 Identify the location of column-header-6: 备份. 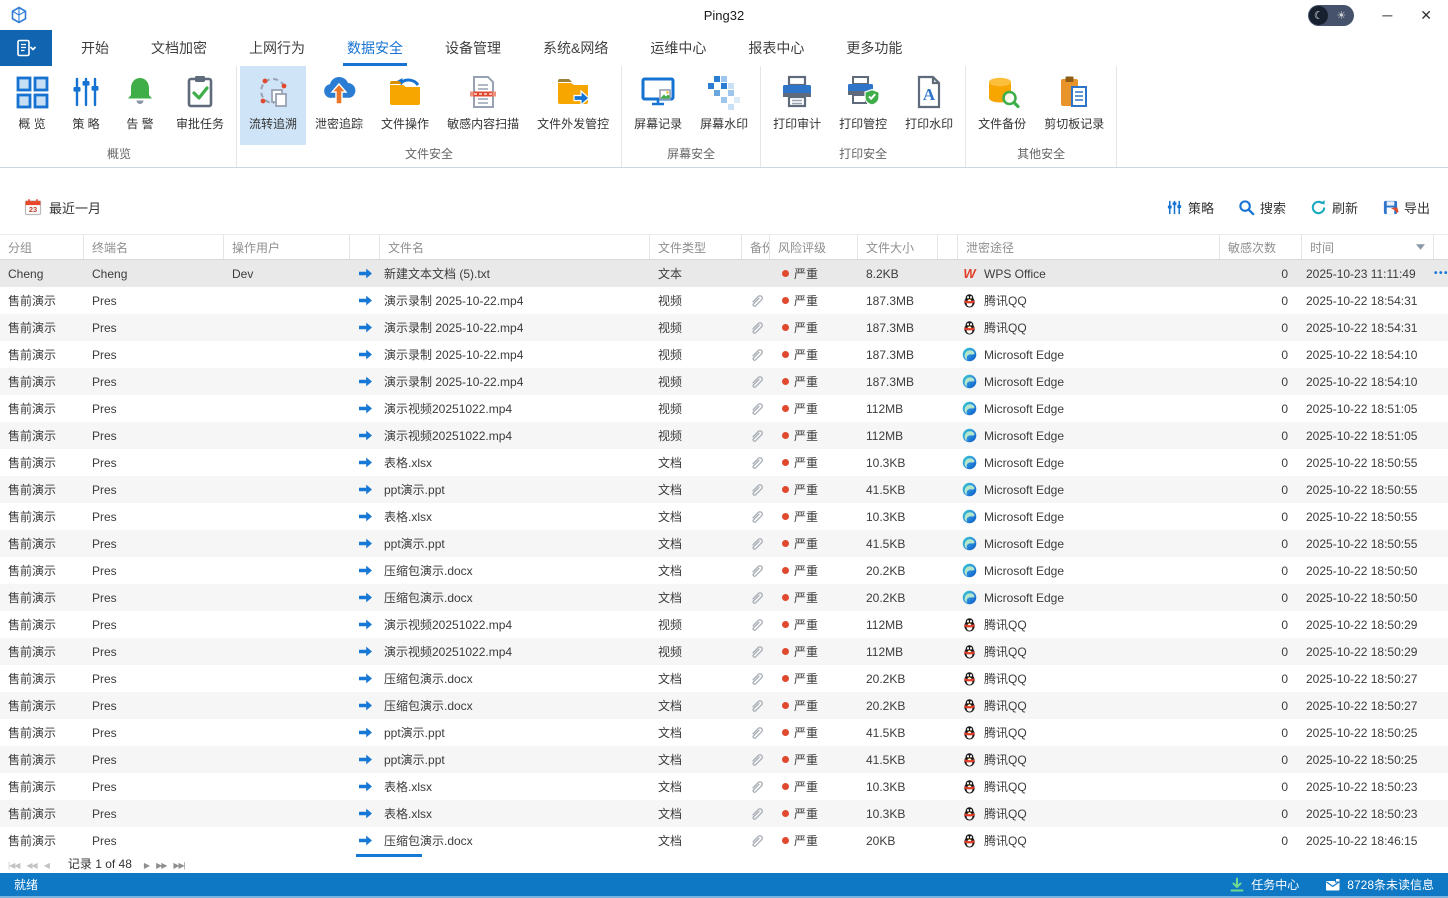
(756, 247).